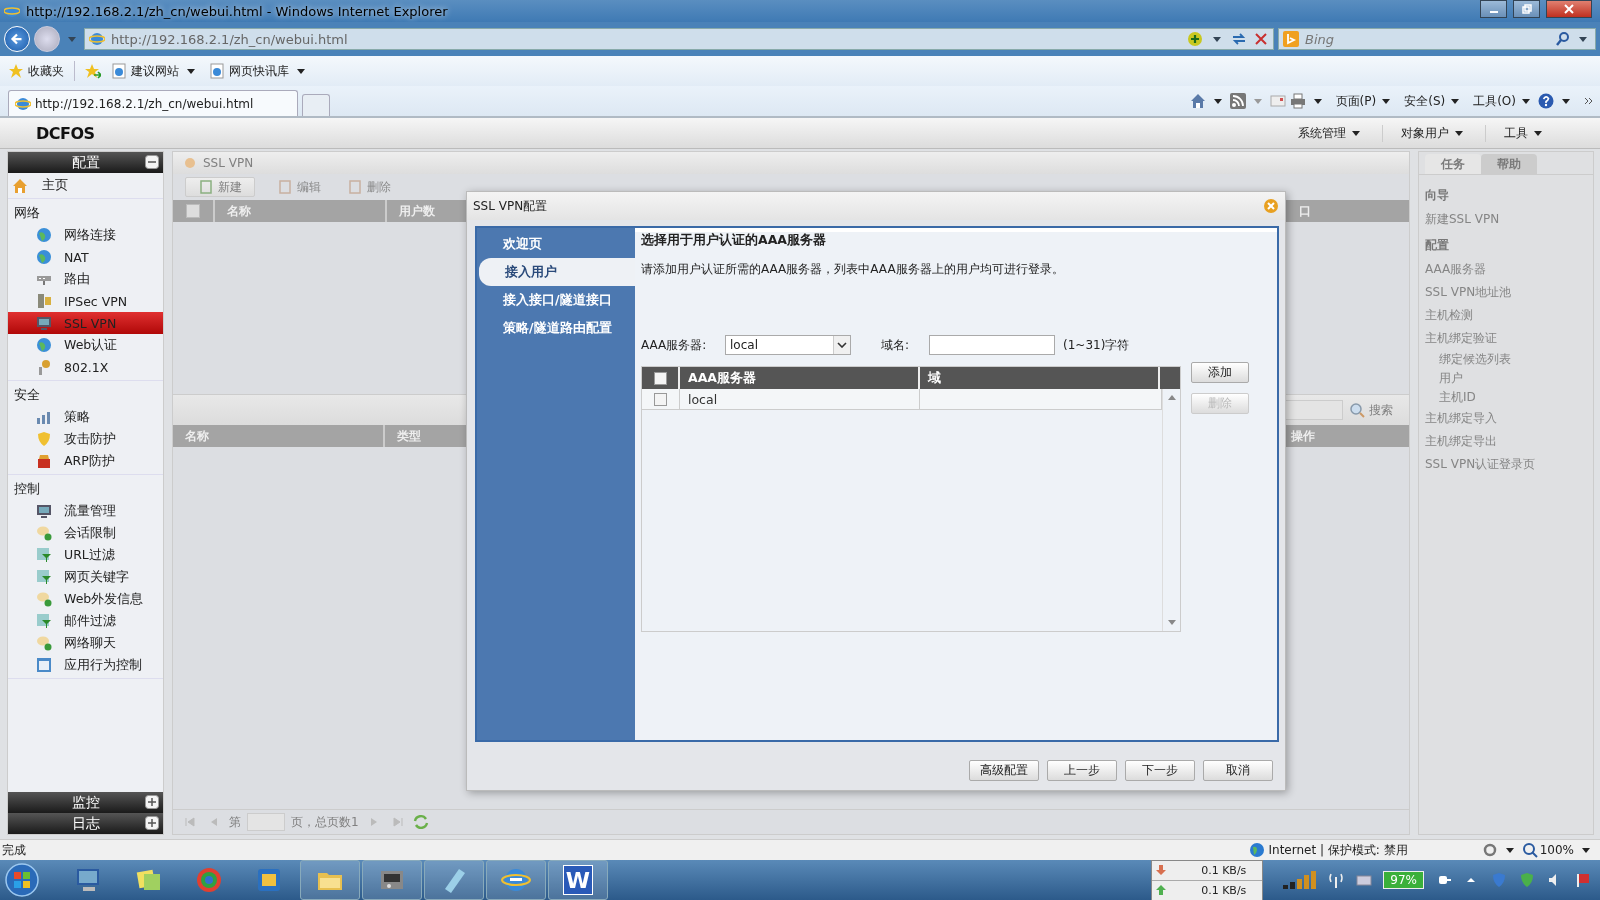  Describe the element at coordinates (1277, 101) in the screenshot. I see `mail-icon` at that location.